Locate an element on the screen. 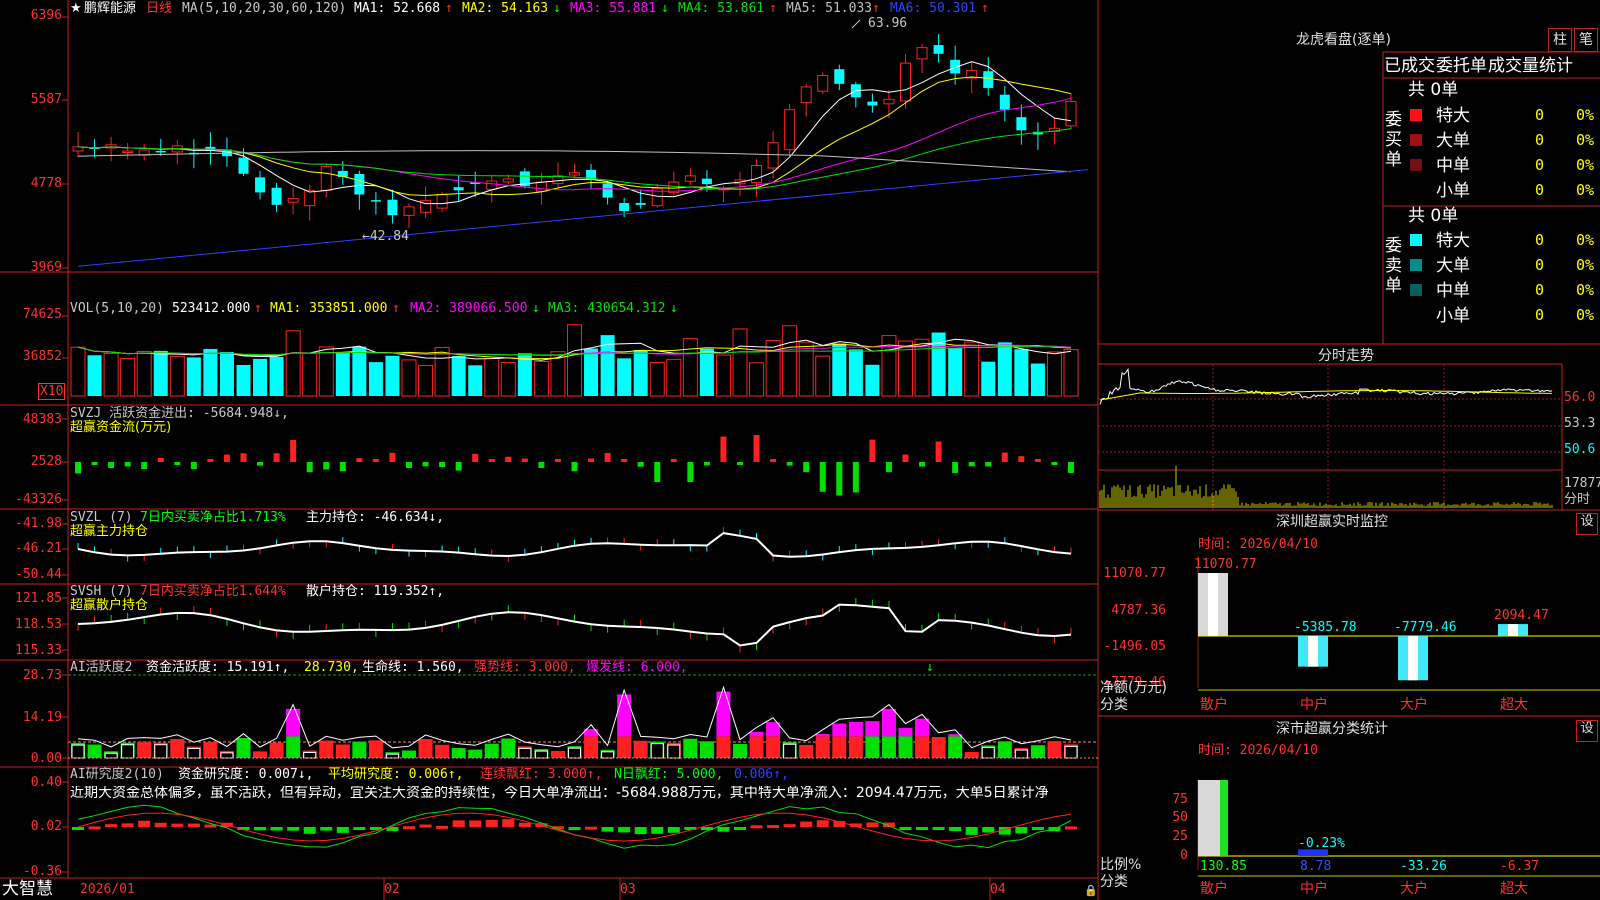 This screenshot has width=1600, height=900. ma5-arrow: ↑ is located at coordinates (876, 8).